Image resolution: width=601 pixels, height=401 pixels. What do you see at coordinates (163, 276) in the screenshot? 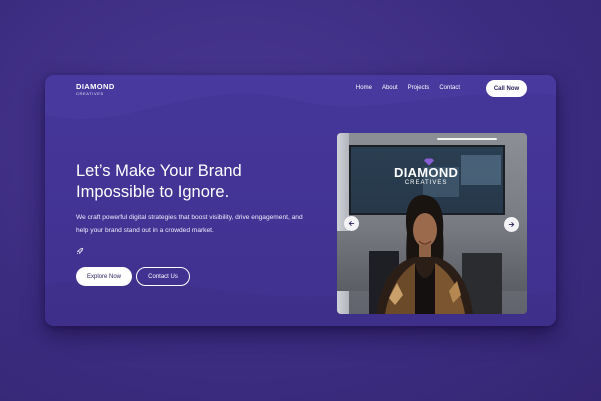
I see `contact-us-button: Contact Us` at bounding box center [163, 276].